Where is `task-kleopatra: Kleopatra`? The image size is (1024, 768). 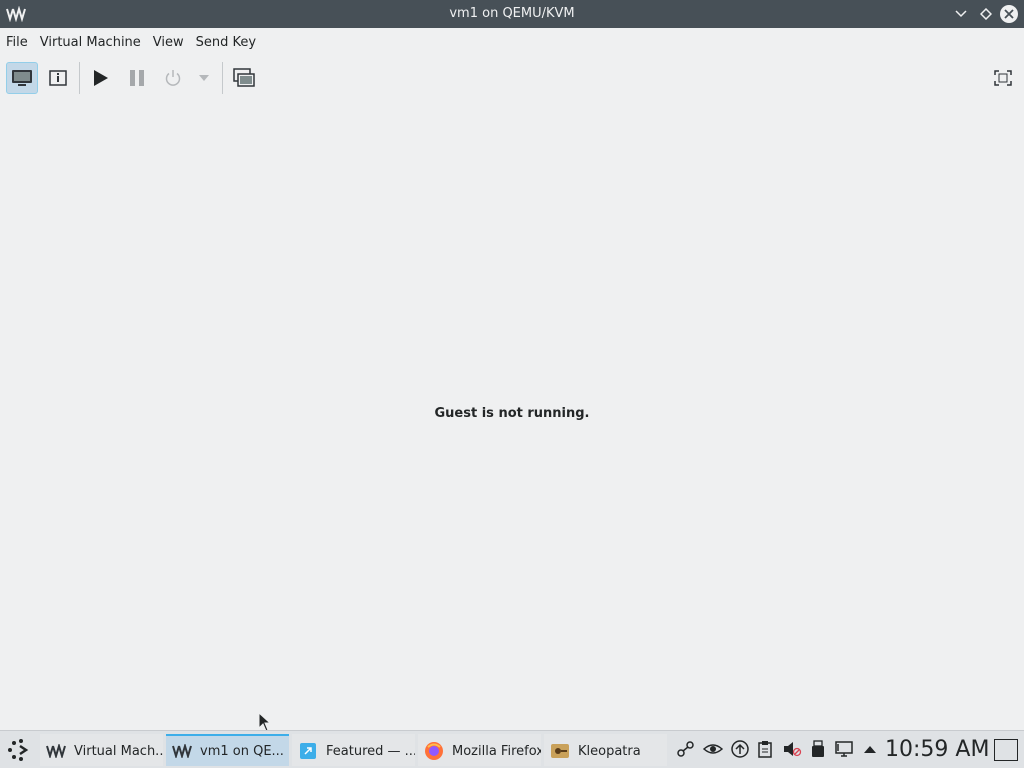
task-kleopatra: Kleopatra is located at coordinates (605, 750).